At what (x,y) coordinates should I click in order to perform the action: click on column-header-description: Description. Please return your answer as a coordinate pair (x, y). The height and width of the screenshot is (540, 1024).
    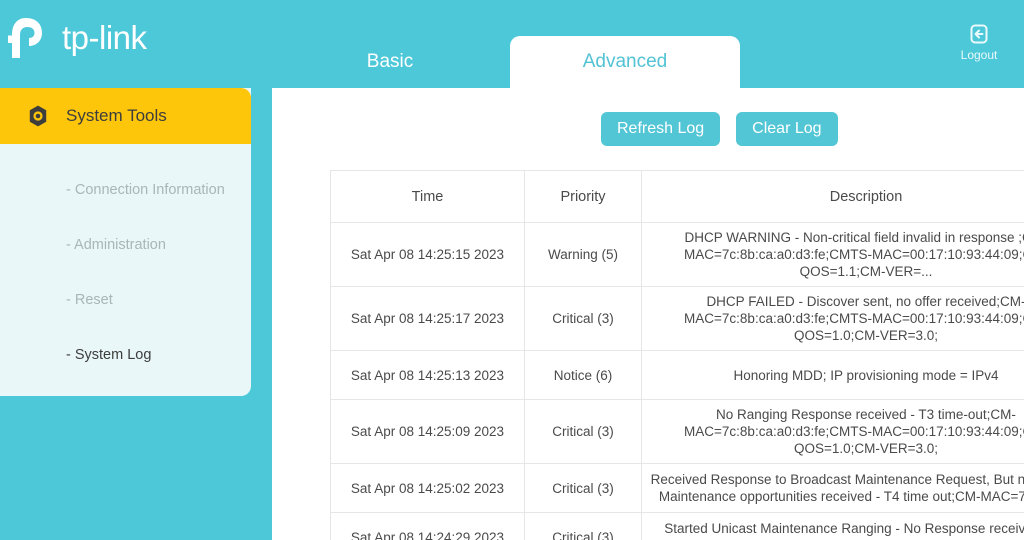
    Looking at the image, I should click on (832, 196).